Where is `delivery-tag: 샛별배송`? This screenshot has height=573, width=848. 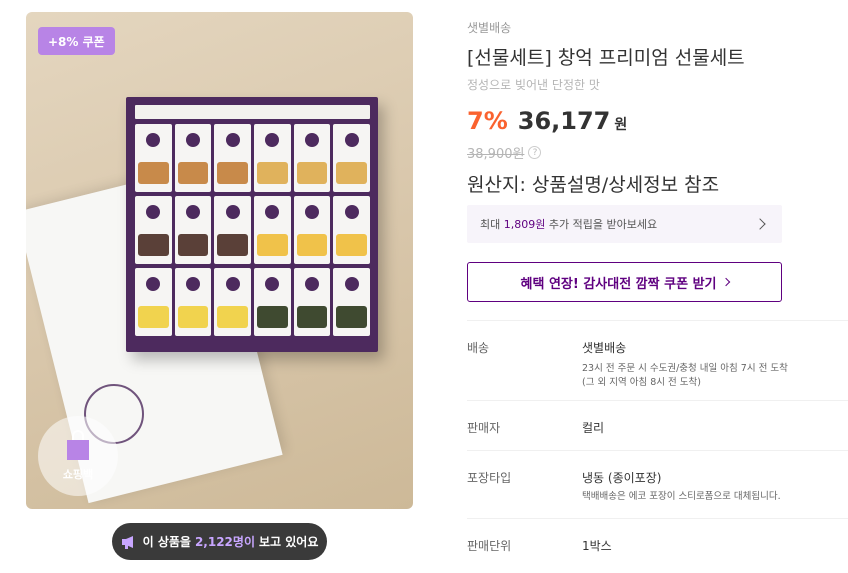 delivery-tag: 샛별배송 is located at coordinates (489, 28).